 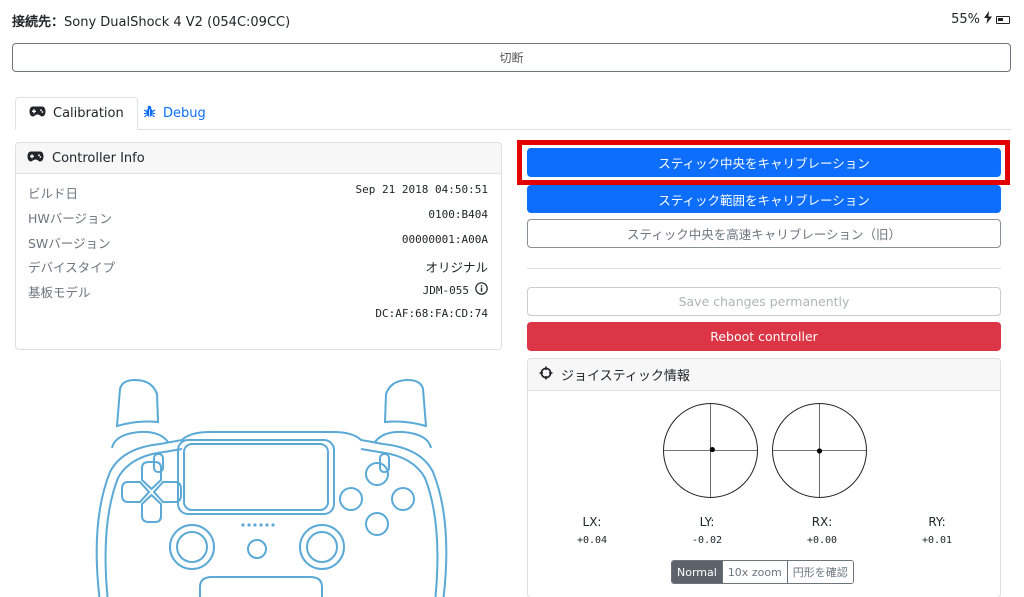 I want to click on connection-status: 接続先：Sony DualShock 4 V2 (054C:09CC), so click(x=151, y=20).